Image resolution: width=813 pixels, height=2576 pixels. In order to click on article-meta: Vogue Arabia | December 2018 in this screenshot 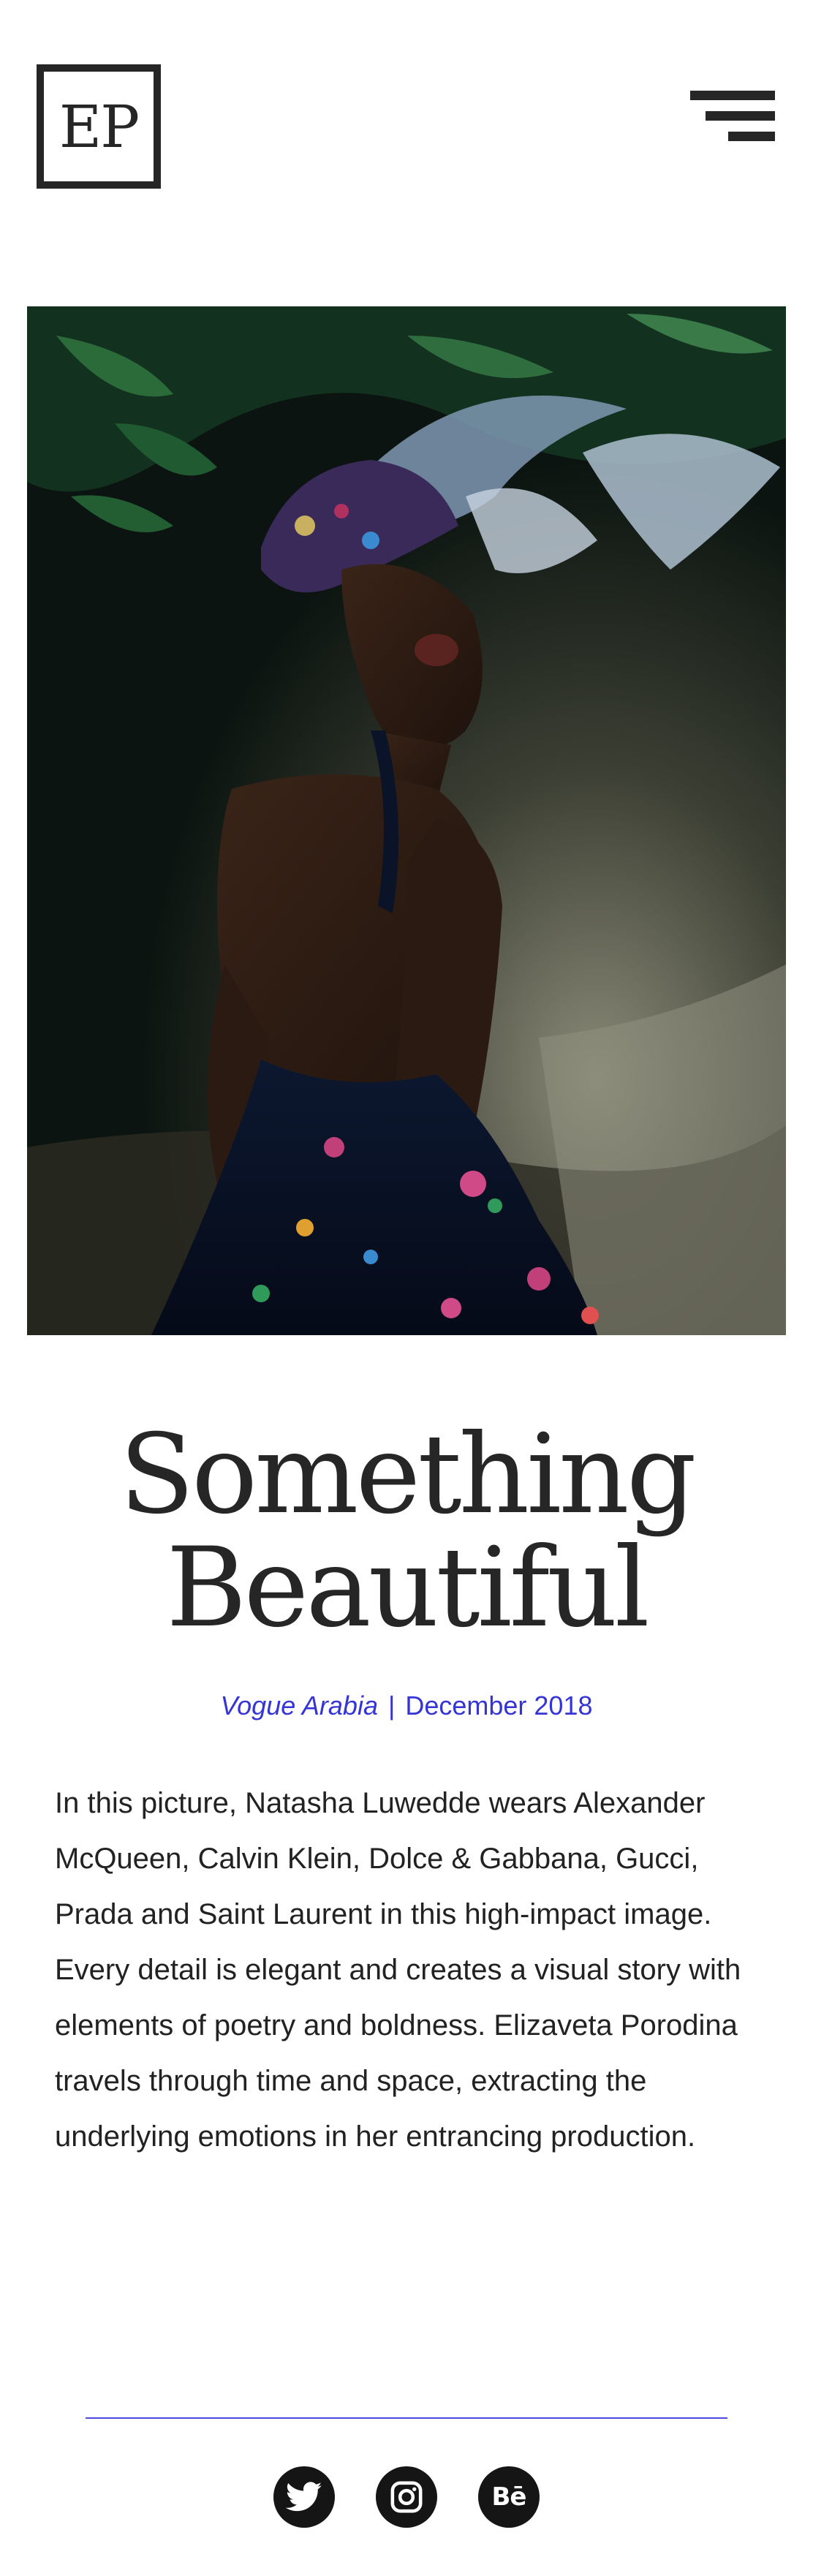, I will do `click(406, 1706)`.